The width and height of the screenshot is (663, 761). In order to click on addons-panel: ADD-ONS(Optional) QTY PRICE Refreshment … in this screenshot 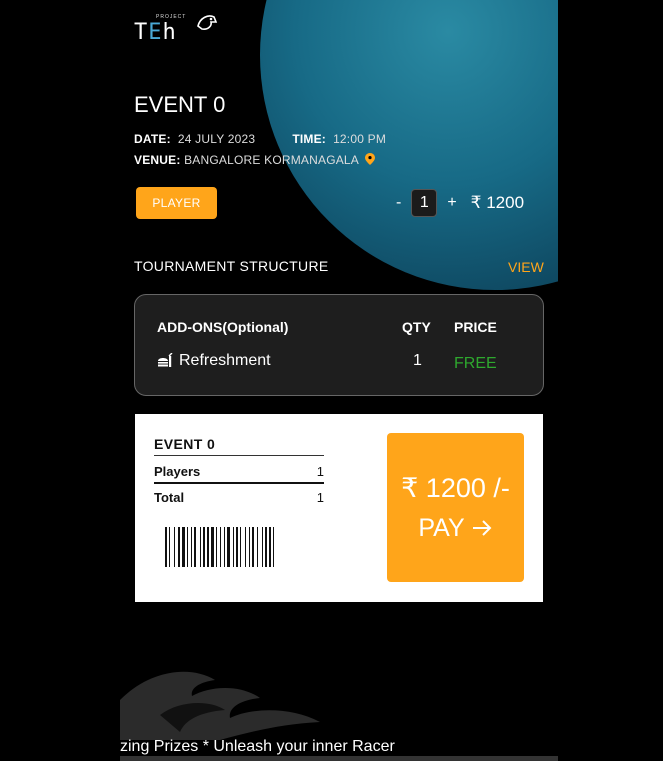, I will do `click(339, 345)`.